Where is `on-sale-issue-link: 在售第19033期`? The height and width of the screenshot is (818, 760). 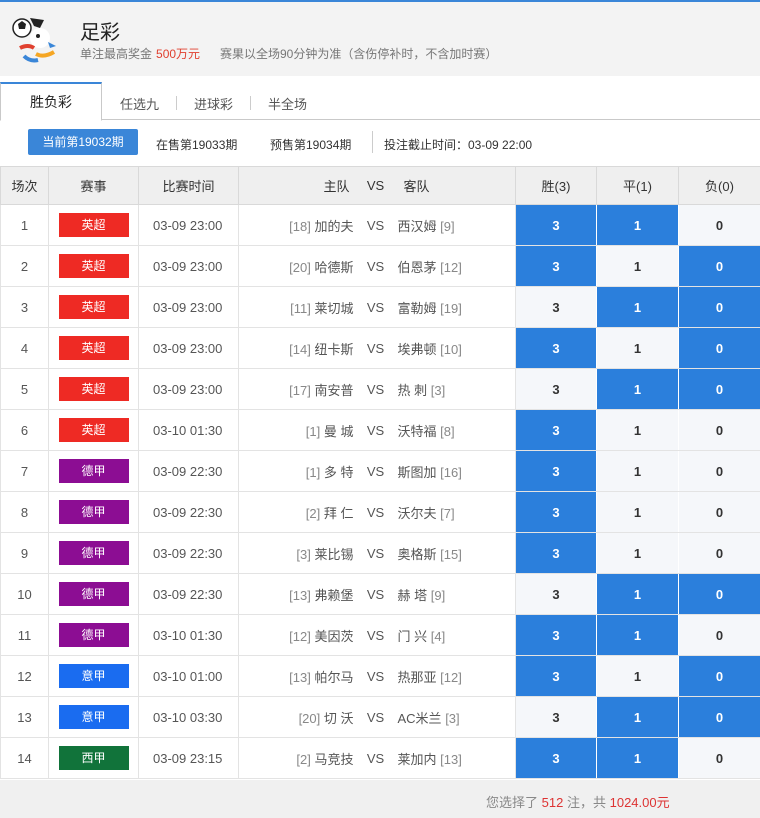 on-sale-issue-link: 在售第19033期 is located at coordinates (196, 144).